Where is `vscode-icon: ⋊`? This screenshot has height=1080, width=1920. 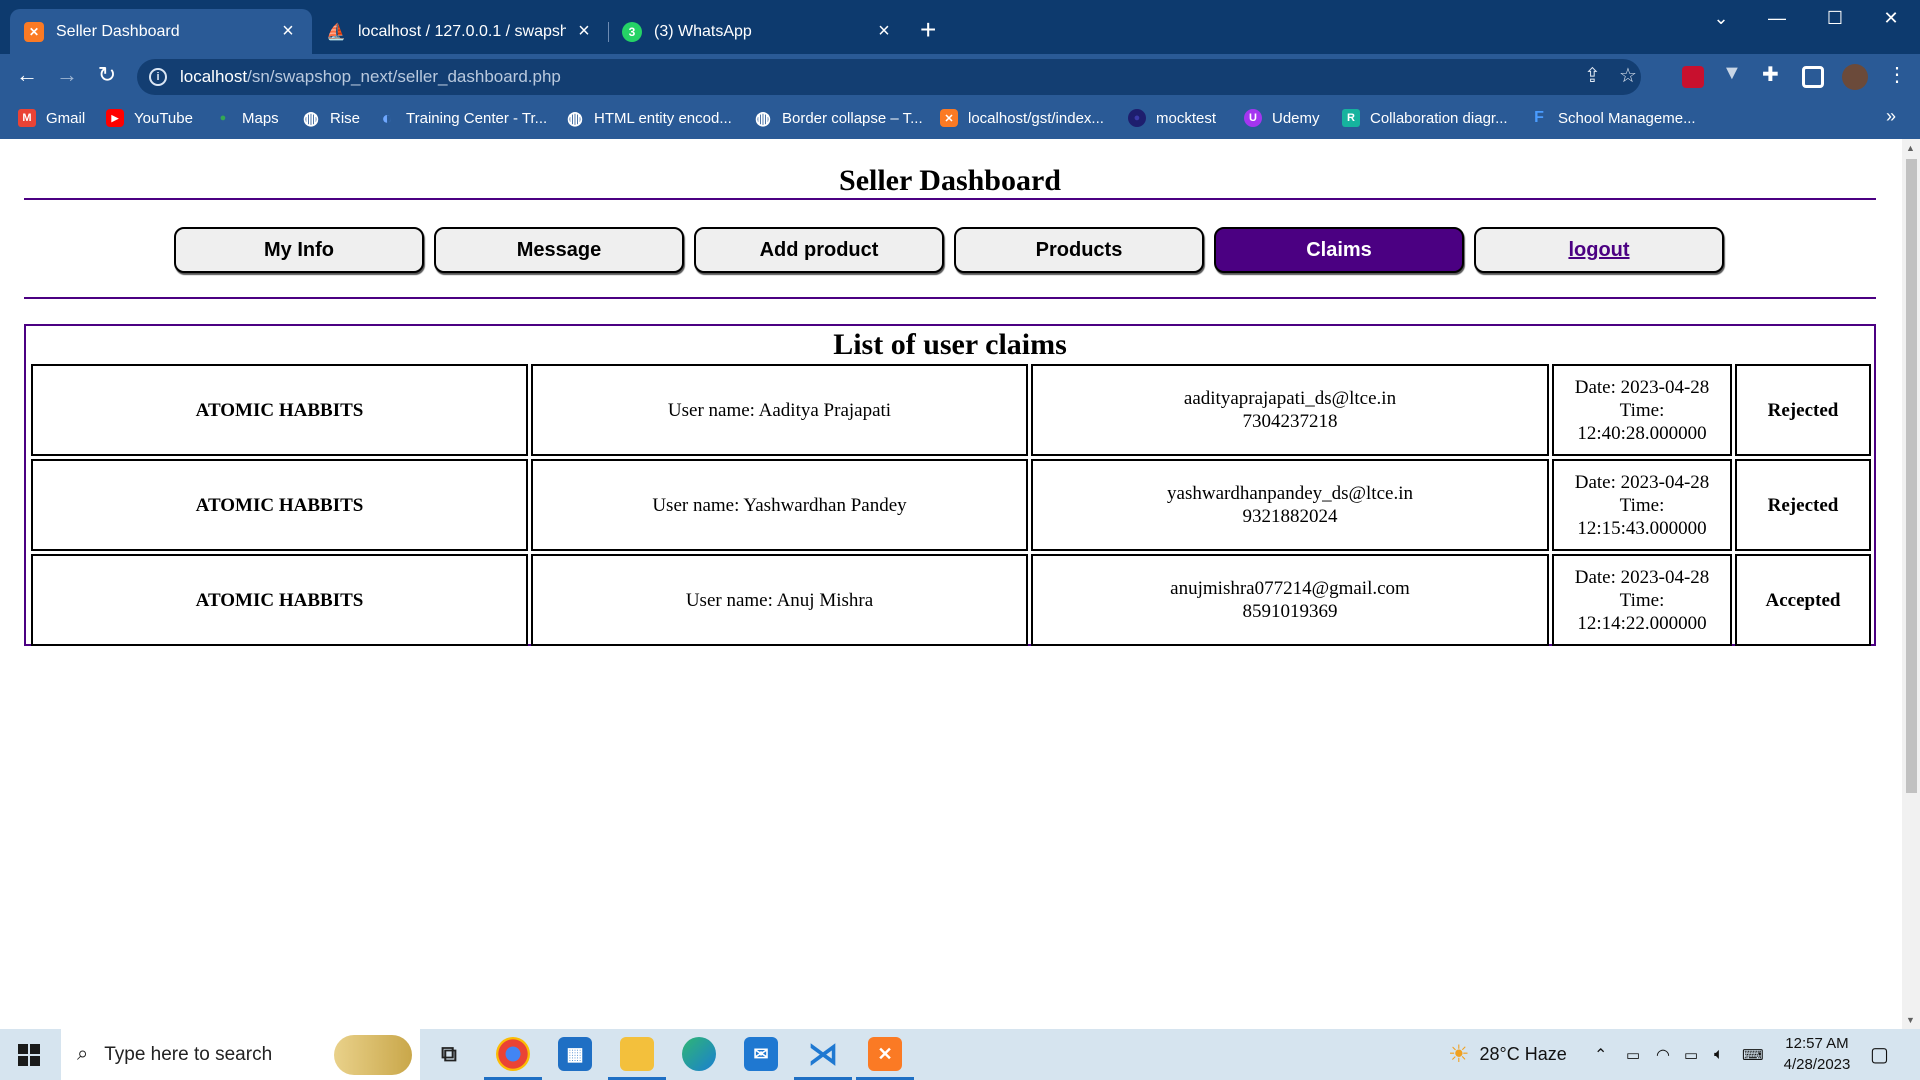
vscode-icon: ⋊ is located at coordinates (823, 1054).